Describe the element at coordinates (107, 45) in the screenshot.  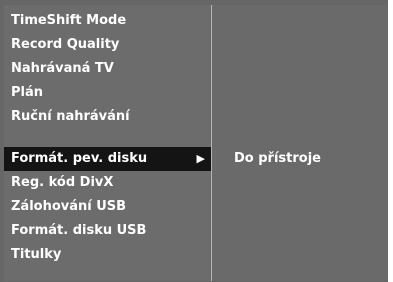
I see `menu-item-record-quality: Record Quality` at that location.